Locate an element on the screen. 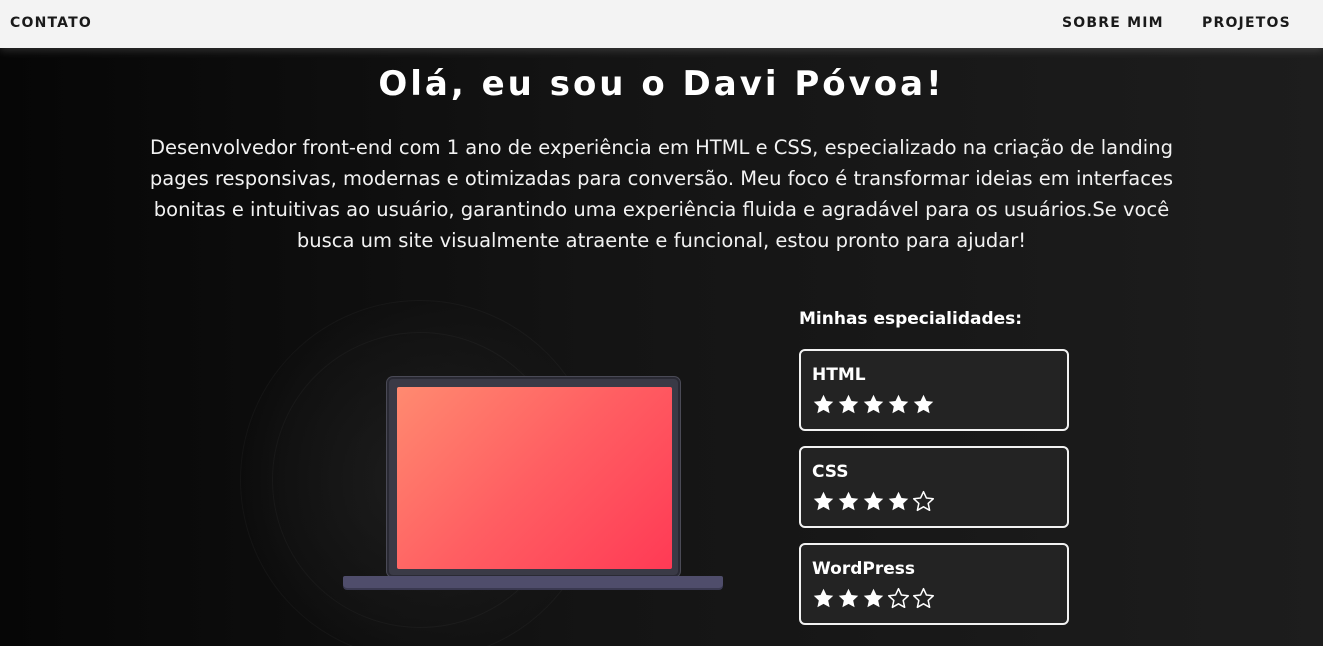 The image size is (1323, 646). skill-card-html: HTML is located at coordinates (934, 390).